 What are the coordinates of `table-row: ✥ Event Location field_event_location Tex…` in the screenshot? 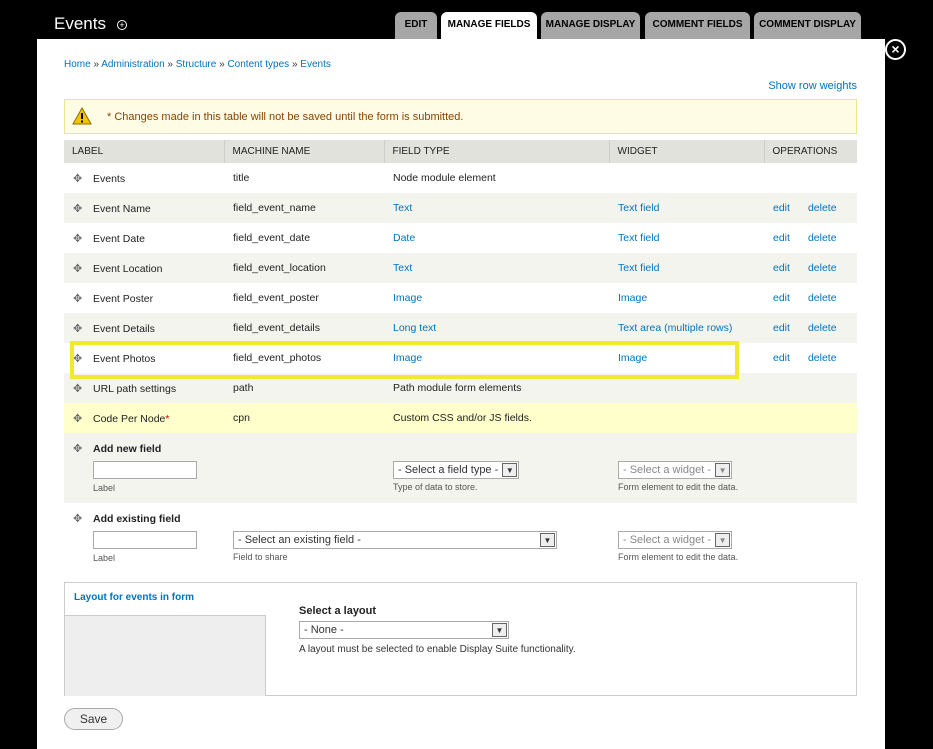 It's located at (460, 268).